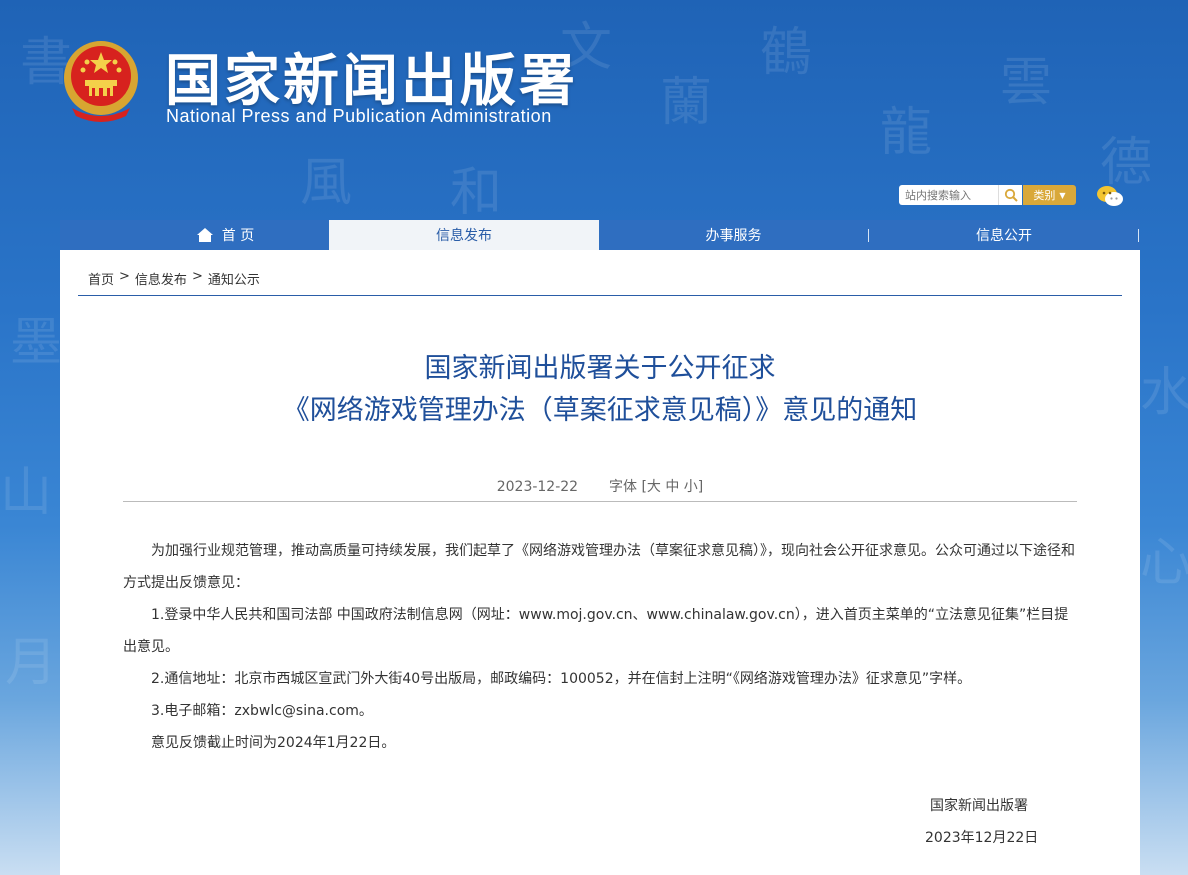 This screenshot has height=875, width=1188. What do you see at coordinates (1062, 195) in the screenshot?
I see `chevron-down-icon: ▼` at bounding box center [1062, 195].